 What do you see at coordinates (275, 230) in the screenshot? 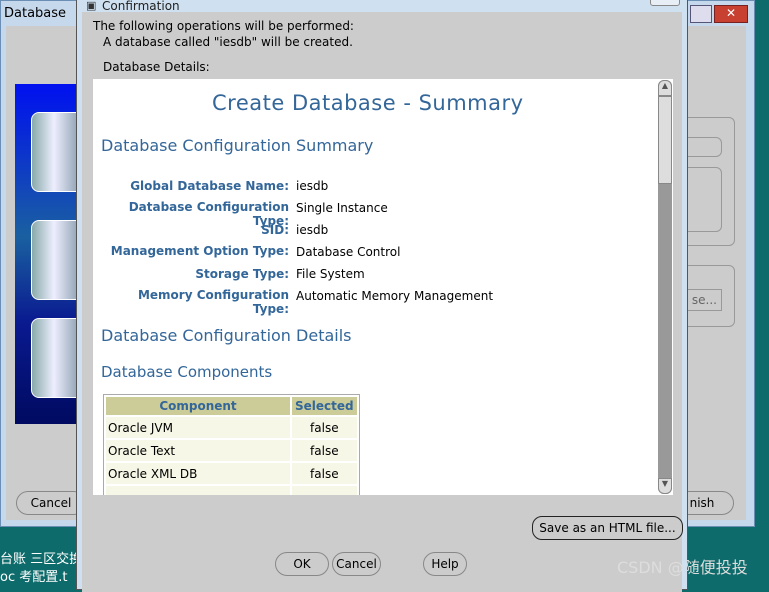
I see `field-label: SID:` at bounding box center [275, 230].